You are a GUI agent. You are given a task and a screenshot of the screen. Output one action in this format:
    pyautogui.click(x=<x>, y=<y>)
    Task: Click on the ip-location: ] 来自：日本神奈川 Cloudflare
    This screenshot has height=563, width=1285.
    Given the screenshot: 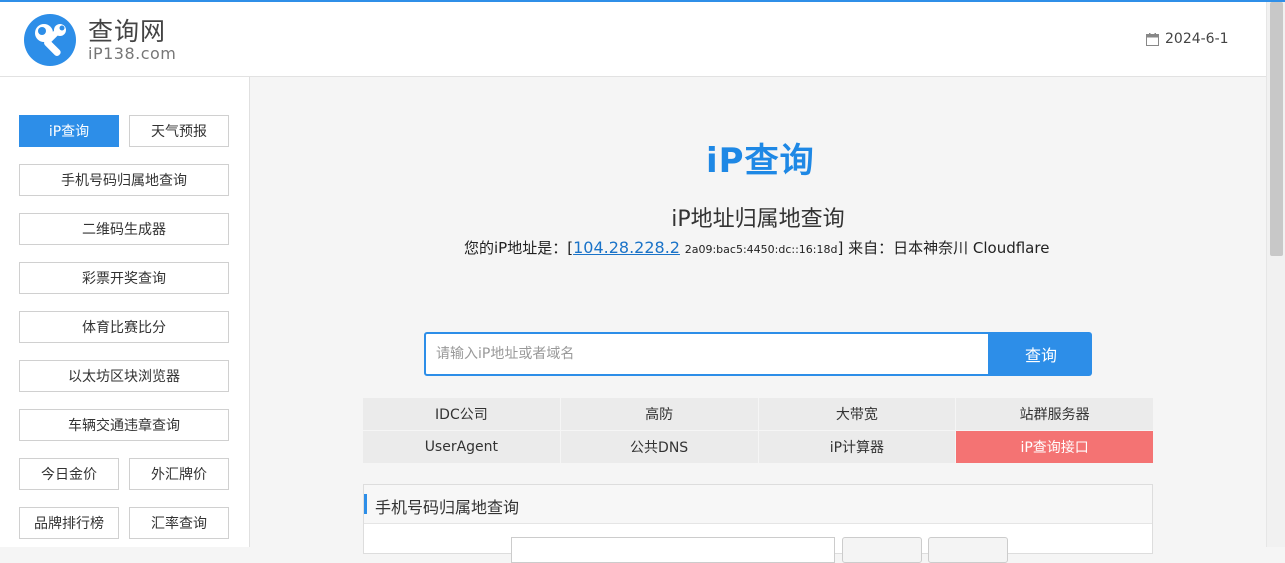 What is the action you would take?
    pyautogui.click(x=943, y=248)
    